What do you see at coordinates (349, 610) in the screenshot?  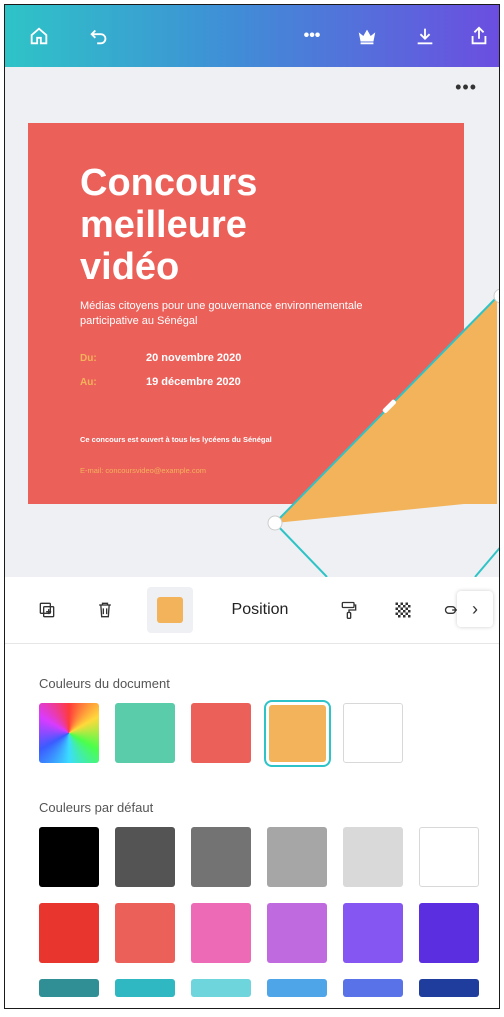 I see `paint-roller-icon` at bounding box center [349, 610].